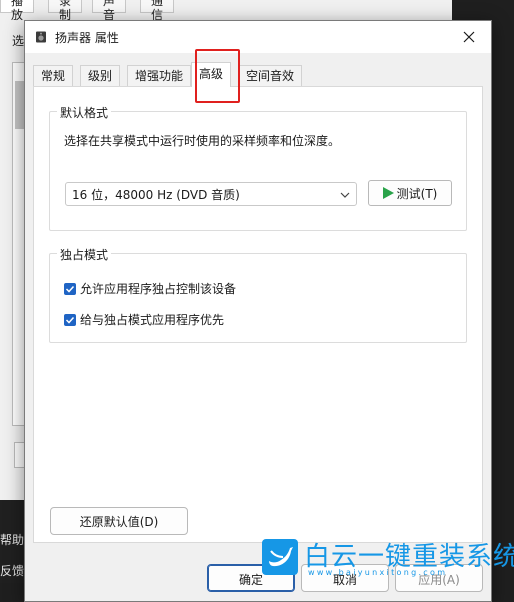  What do you see at coordinates (251, 578) in the screenshot?
I see `ok-button: 确定` at bounding box center [251, 578].